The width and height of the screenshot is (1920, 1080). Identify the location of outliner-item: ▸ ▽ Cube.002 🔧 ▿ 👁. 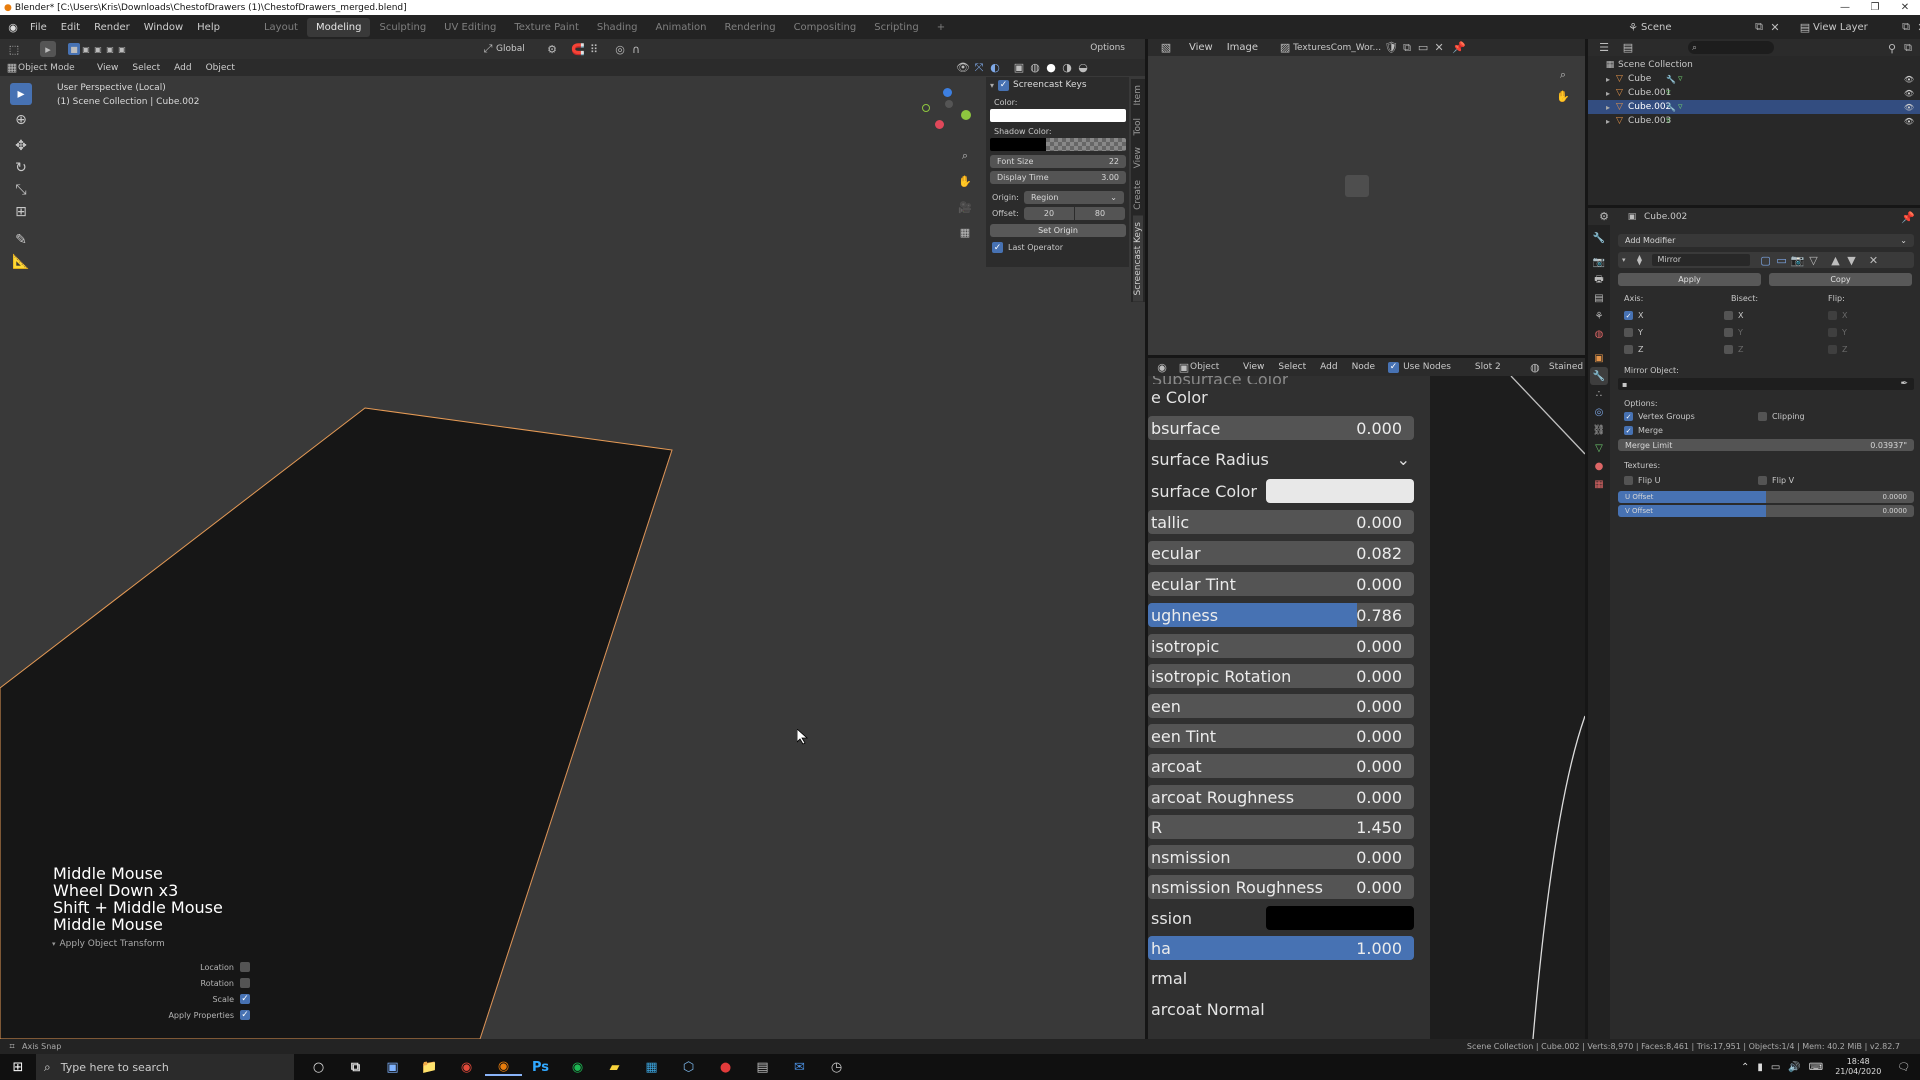
(1754, 107).